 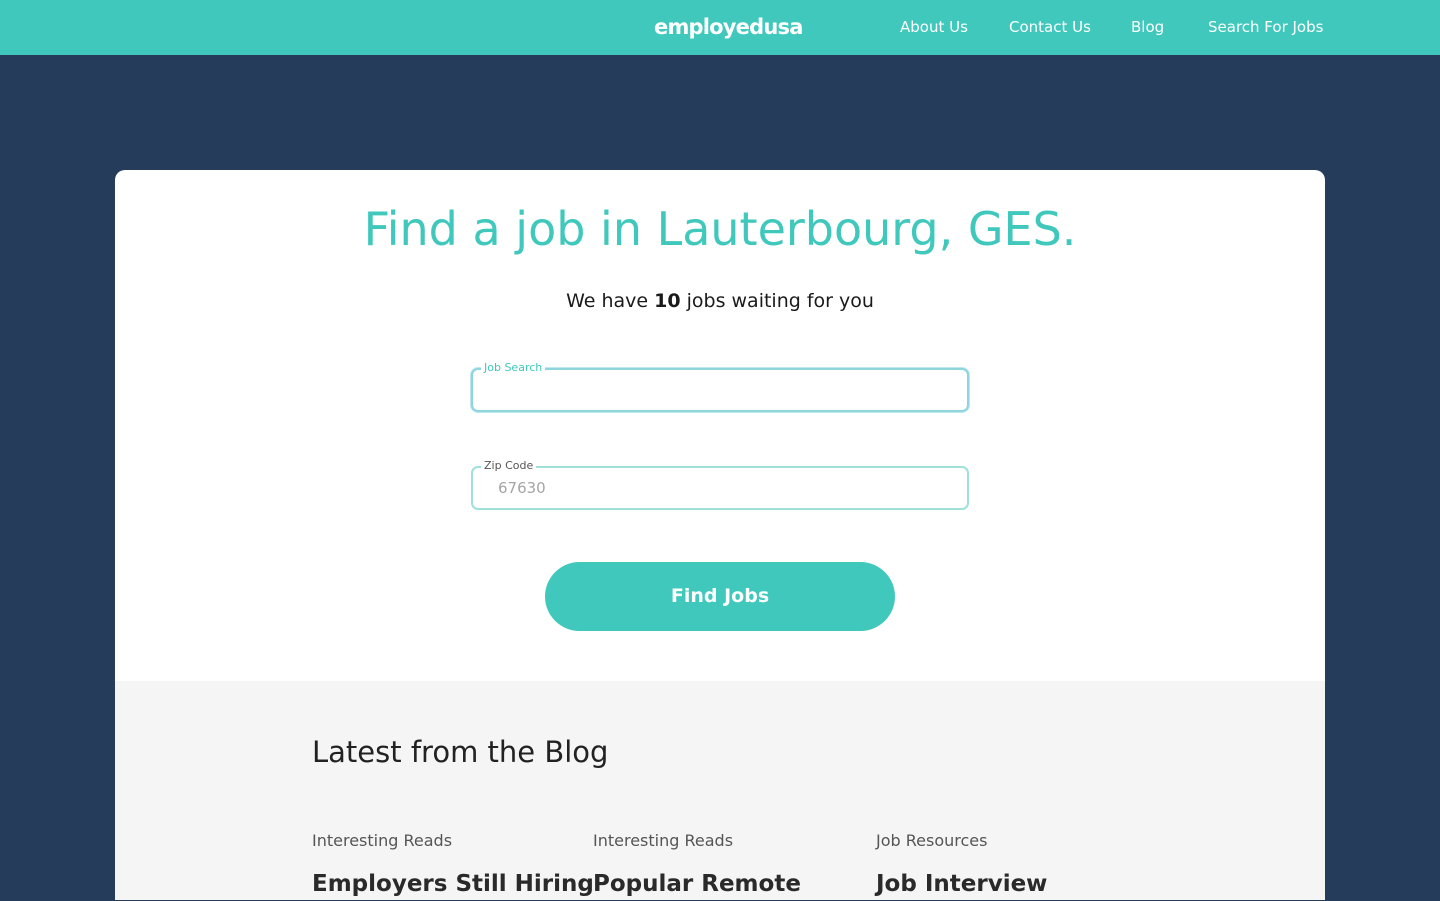 What do you see at coordinates (1265, 27) in the screenshot?
I see `nav-search-for-jobs: Search For Jobs` at bounding box center [1265, 27].